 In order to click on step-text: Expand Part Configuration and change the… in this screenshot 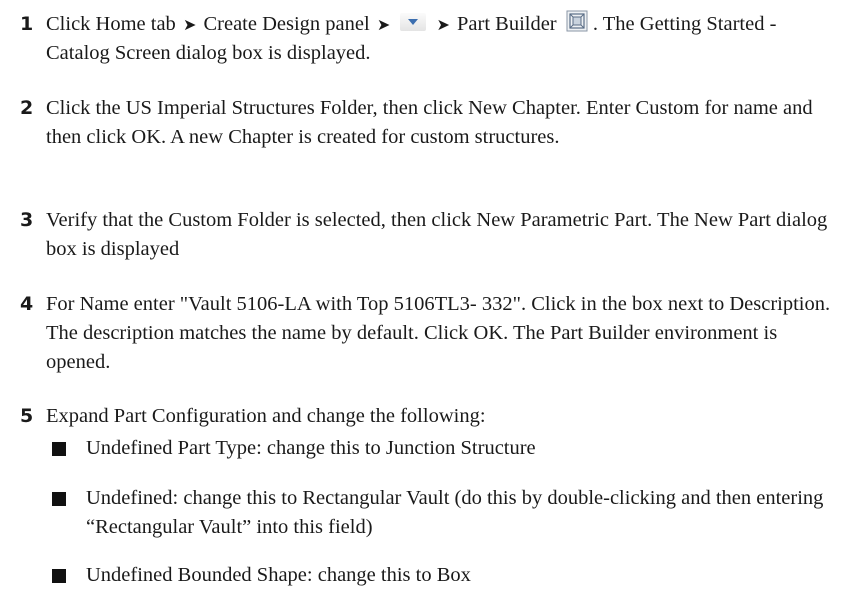, I will do `click(266, 416)`.